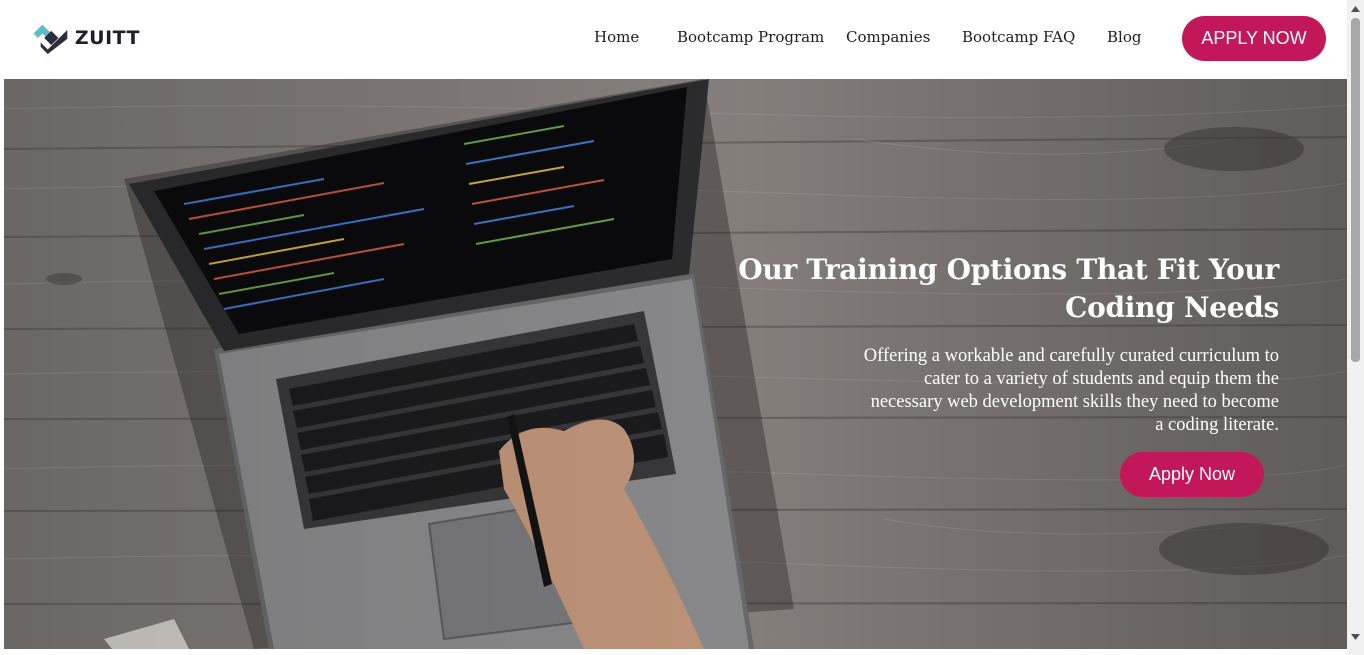 This screenshot has height=655, width=1364. What do you see at coordinates (1355, 8) in the screenshot?
I see `chevron-up-icon` at bounding box center [1355, 8].